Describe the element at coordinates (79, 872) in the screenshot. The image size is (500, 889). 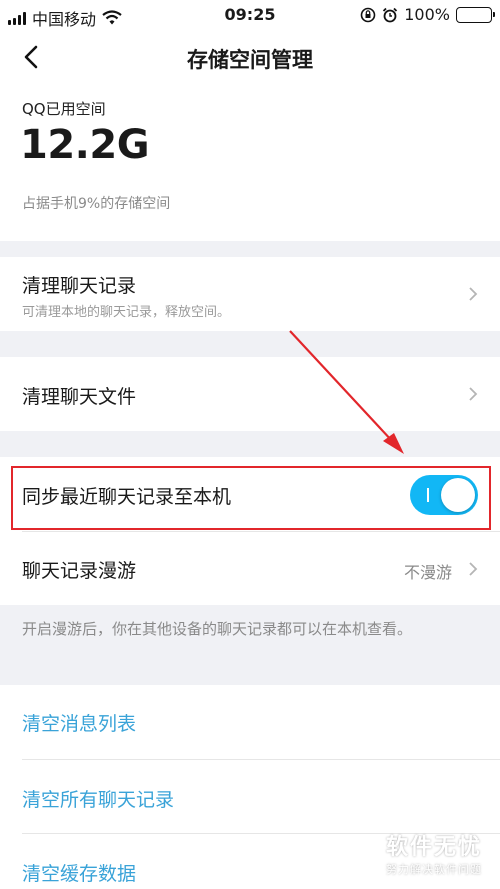
I see `clear-cache-link: 清空缓存数据` at that location.